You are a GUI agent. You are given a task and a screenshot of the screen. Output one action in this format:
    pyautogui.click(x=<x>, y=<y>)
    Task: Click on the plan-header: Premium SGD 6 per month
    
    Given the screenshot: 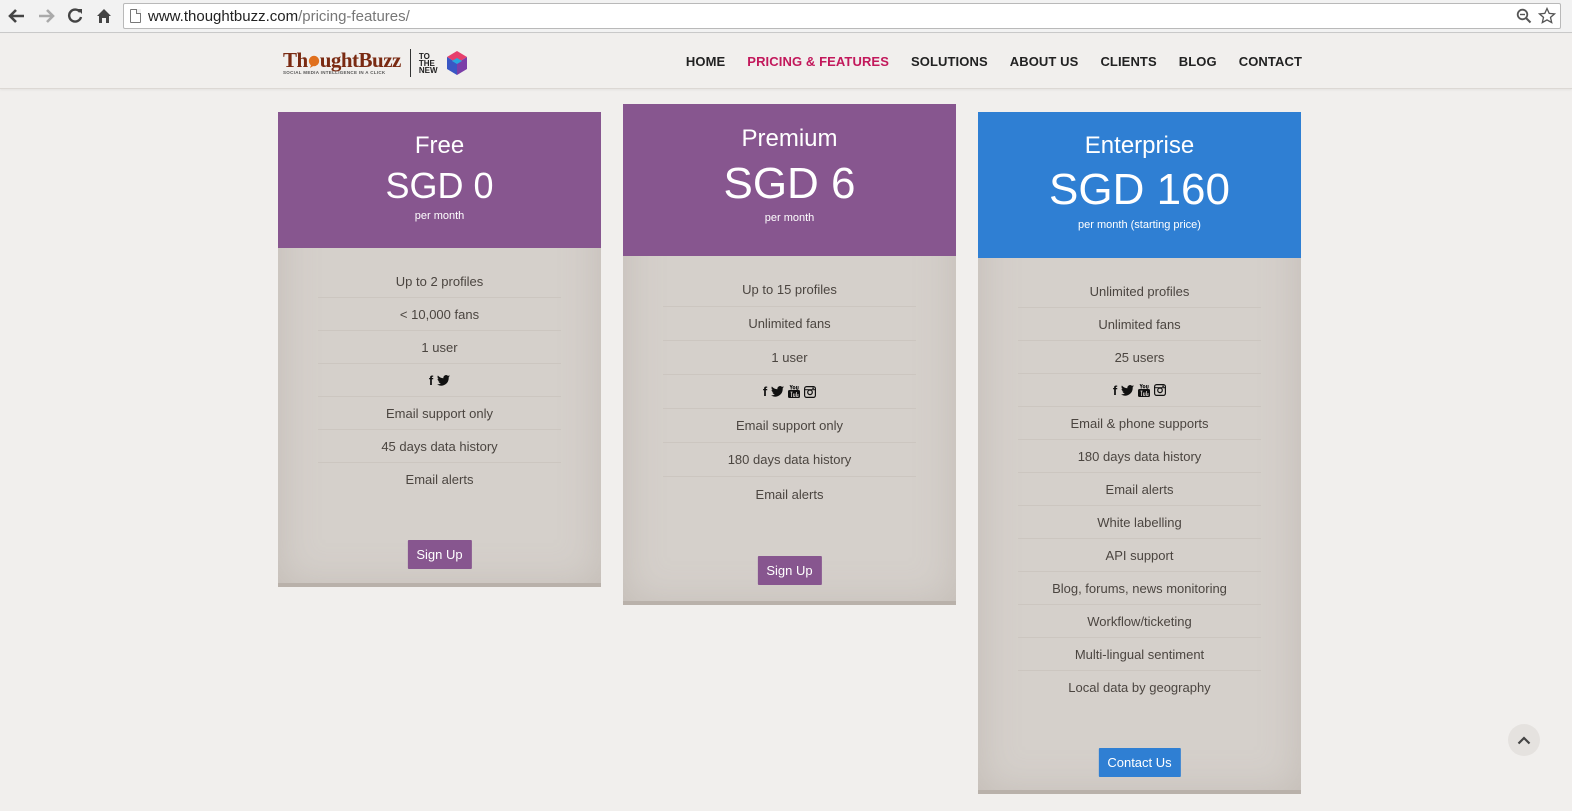 What is the action you would take?
    pyautogui.click(x=789, y=180)
    